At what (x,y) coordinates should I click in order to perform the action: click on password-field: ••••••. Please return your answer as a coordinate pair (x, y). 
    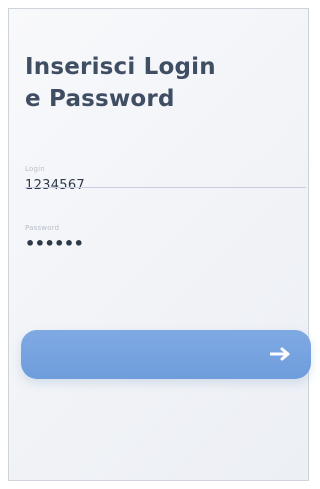
    Looking at the image, I should click on (54, 244).